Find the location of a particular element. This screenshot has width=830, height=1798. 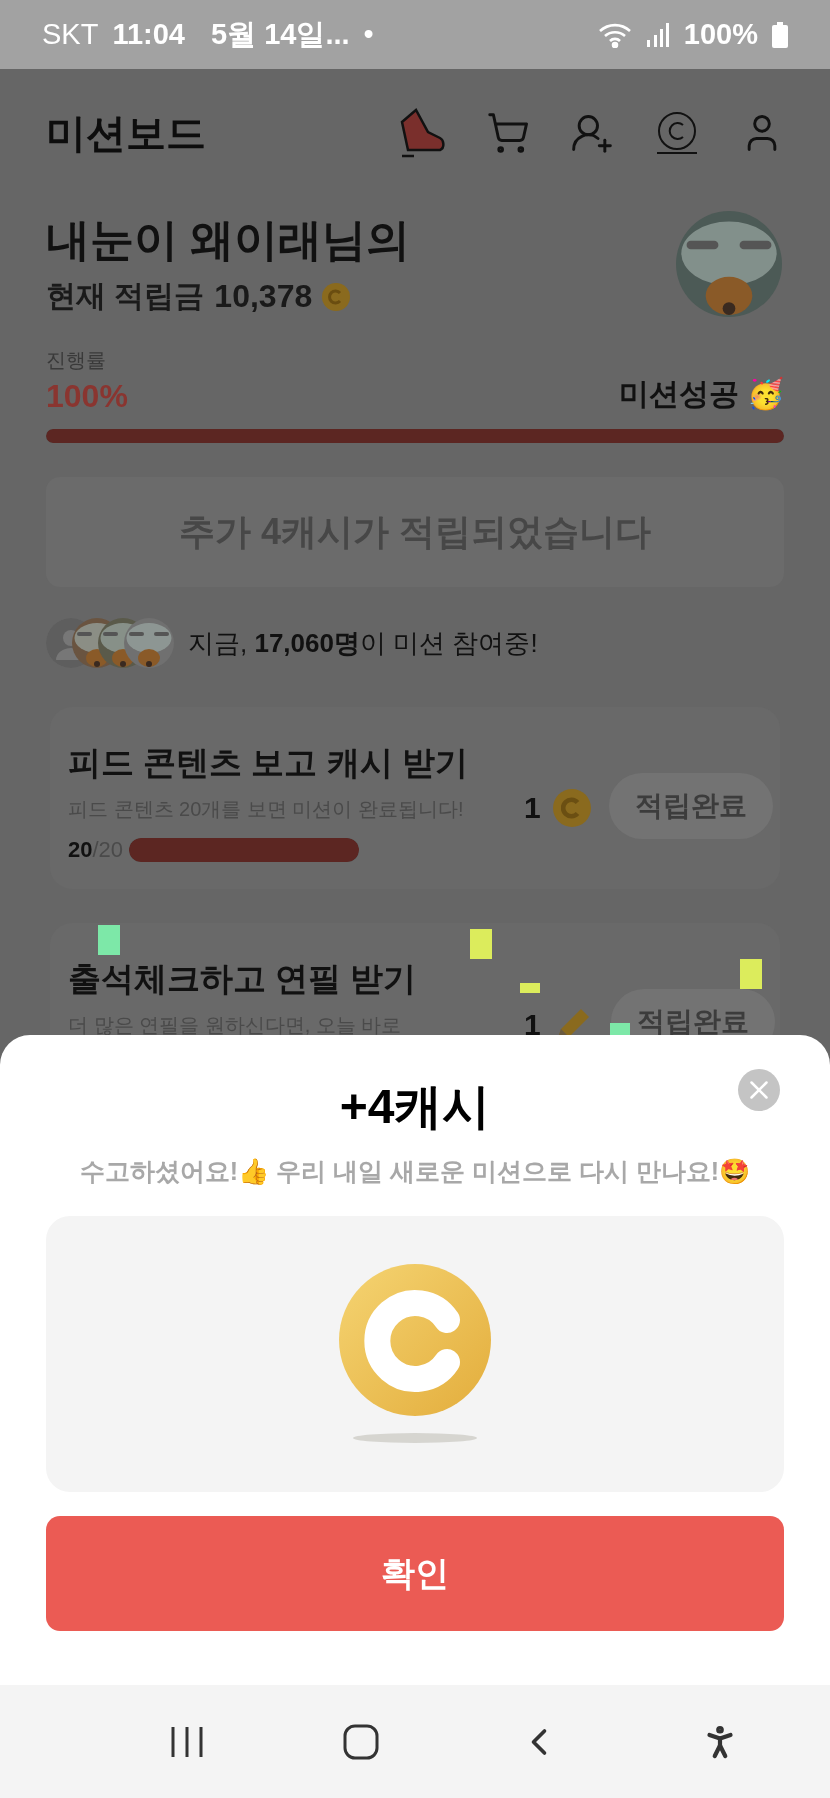

user-name: 내눈이 왜이래님의 is located at coordinates (228, 240).